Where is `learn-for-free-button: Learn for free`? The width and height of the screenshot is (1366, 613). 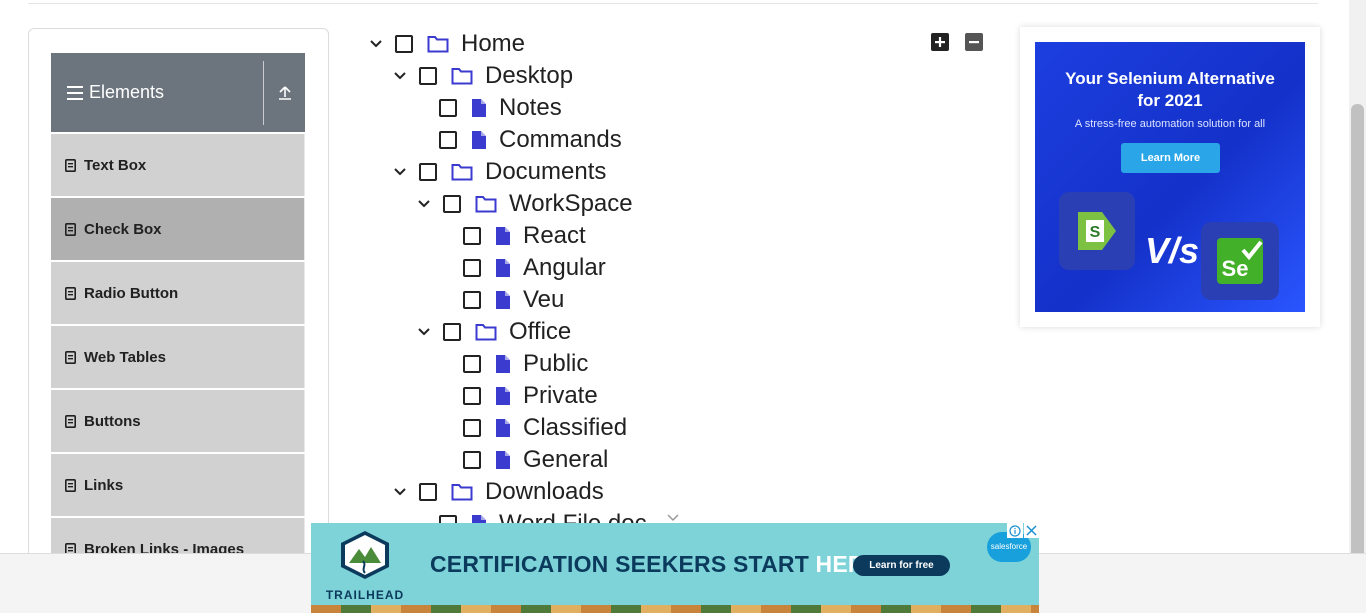
learn-for-free-button: Learn for free is located at coordinates (901, 565).